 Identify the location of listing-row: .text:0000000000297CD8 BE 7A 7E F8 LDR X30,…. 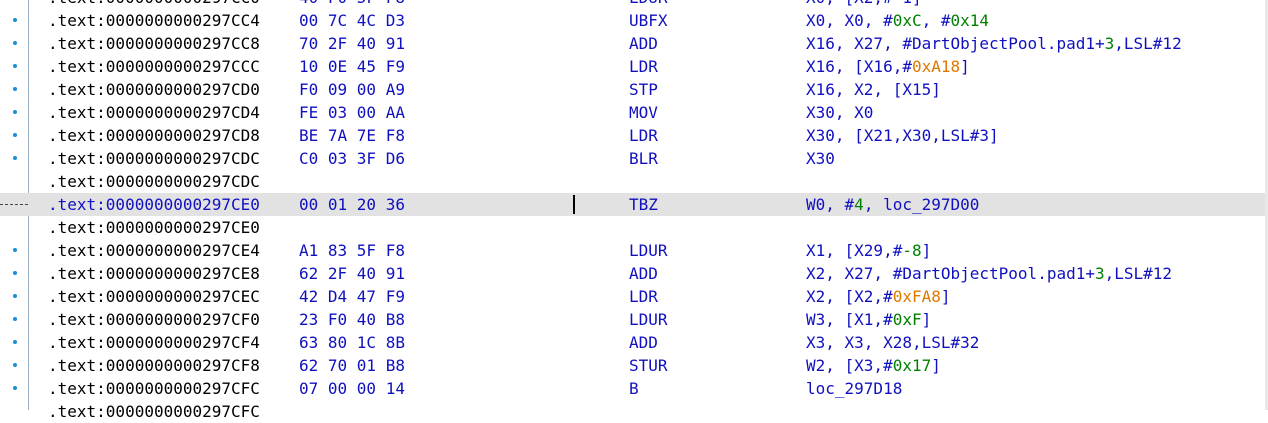
(634, 135).